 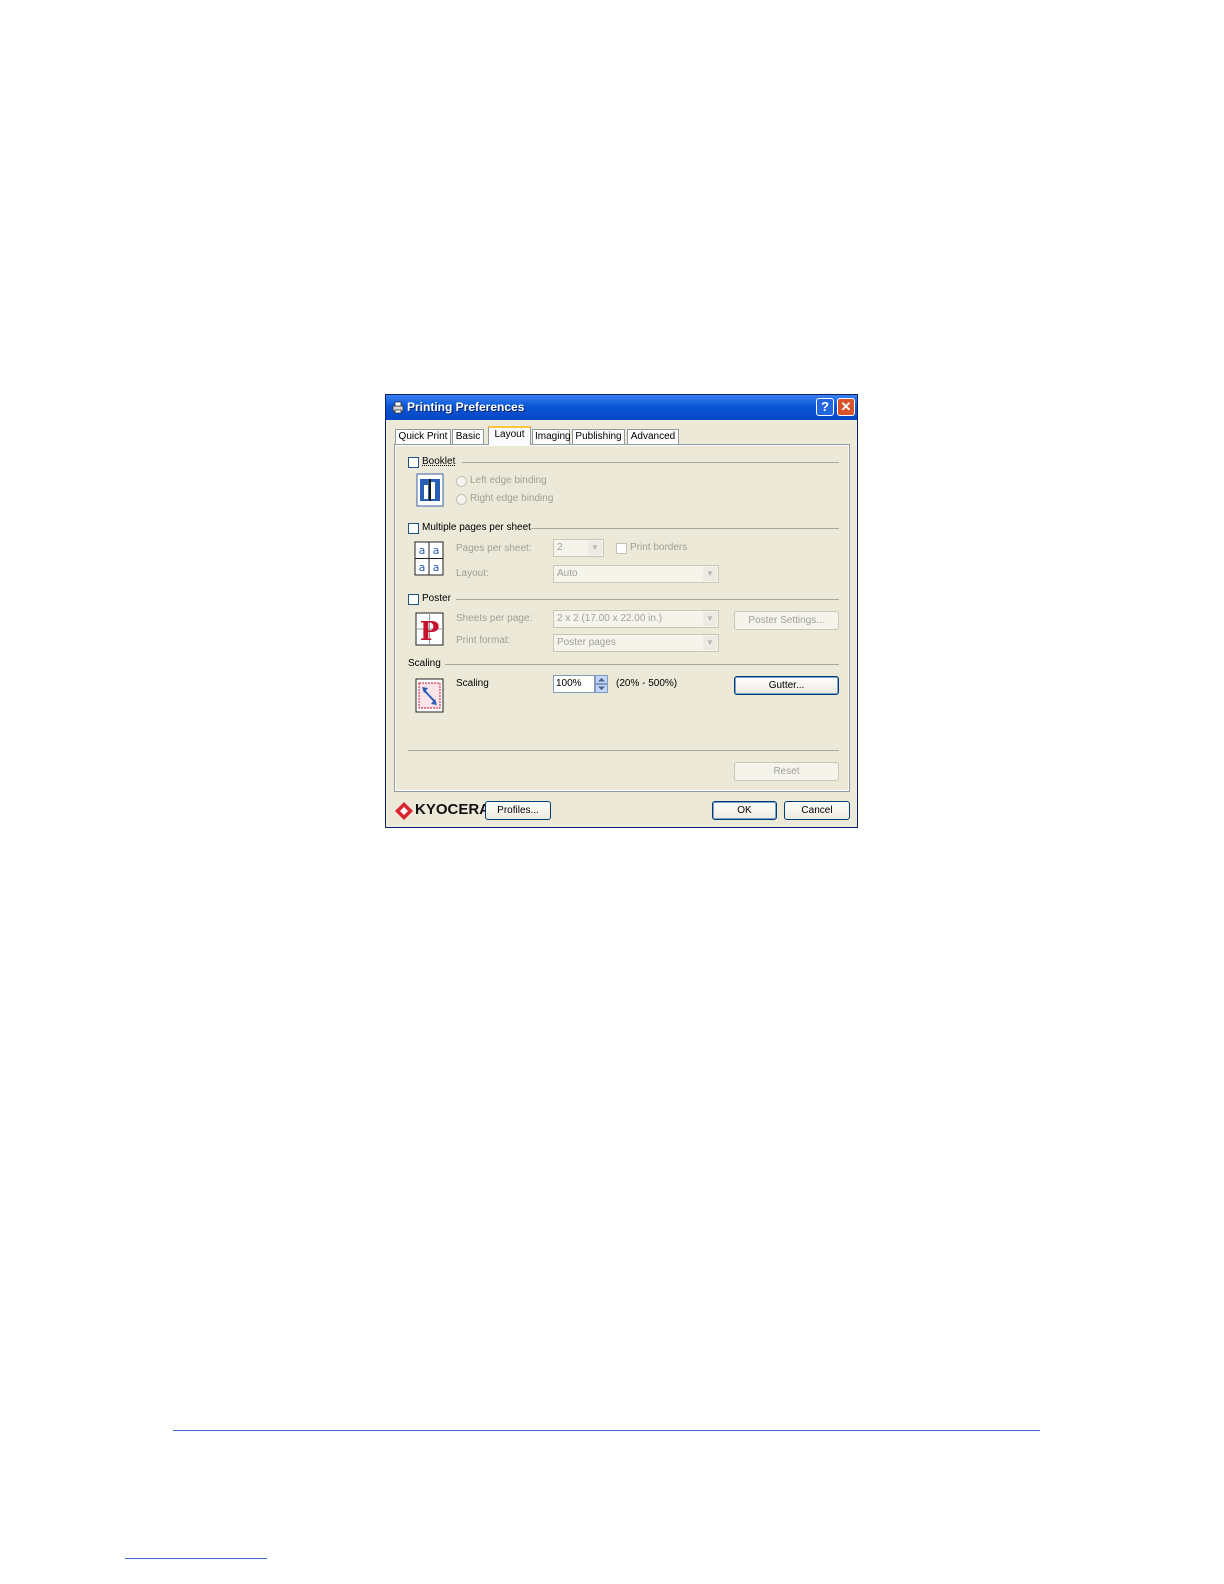 I want to click on poster-label: Poster, so click(x=436, y=598).